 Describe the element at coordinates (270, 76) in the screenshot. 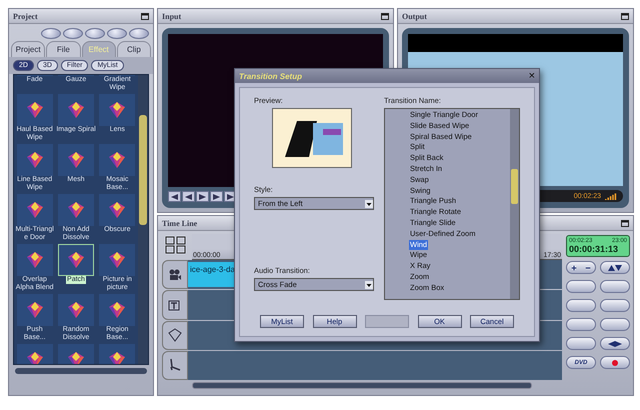

I see `dialog-title: Transition Setup` at that location.